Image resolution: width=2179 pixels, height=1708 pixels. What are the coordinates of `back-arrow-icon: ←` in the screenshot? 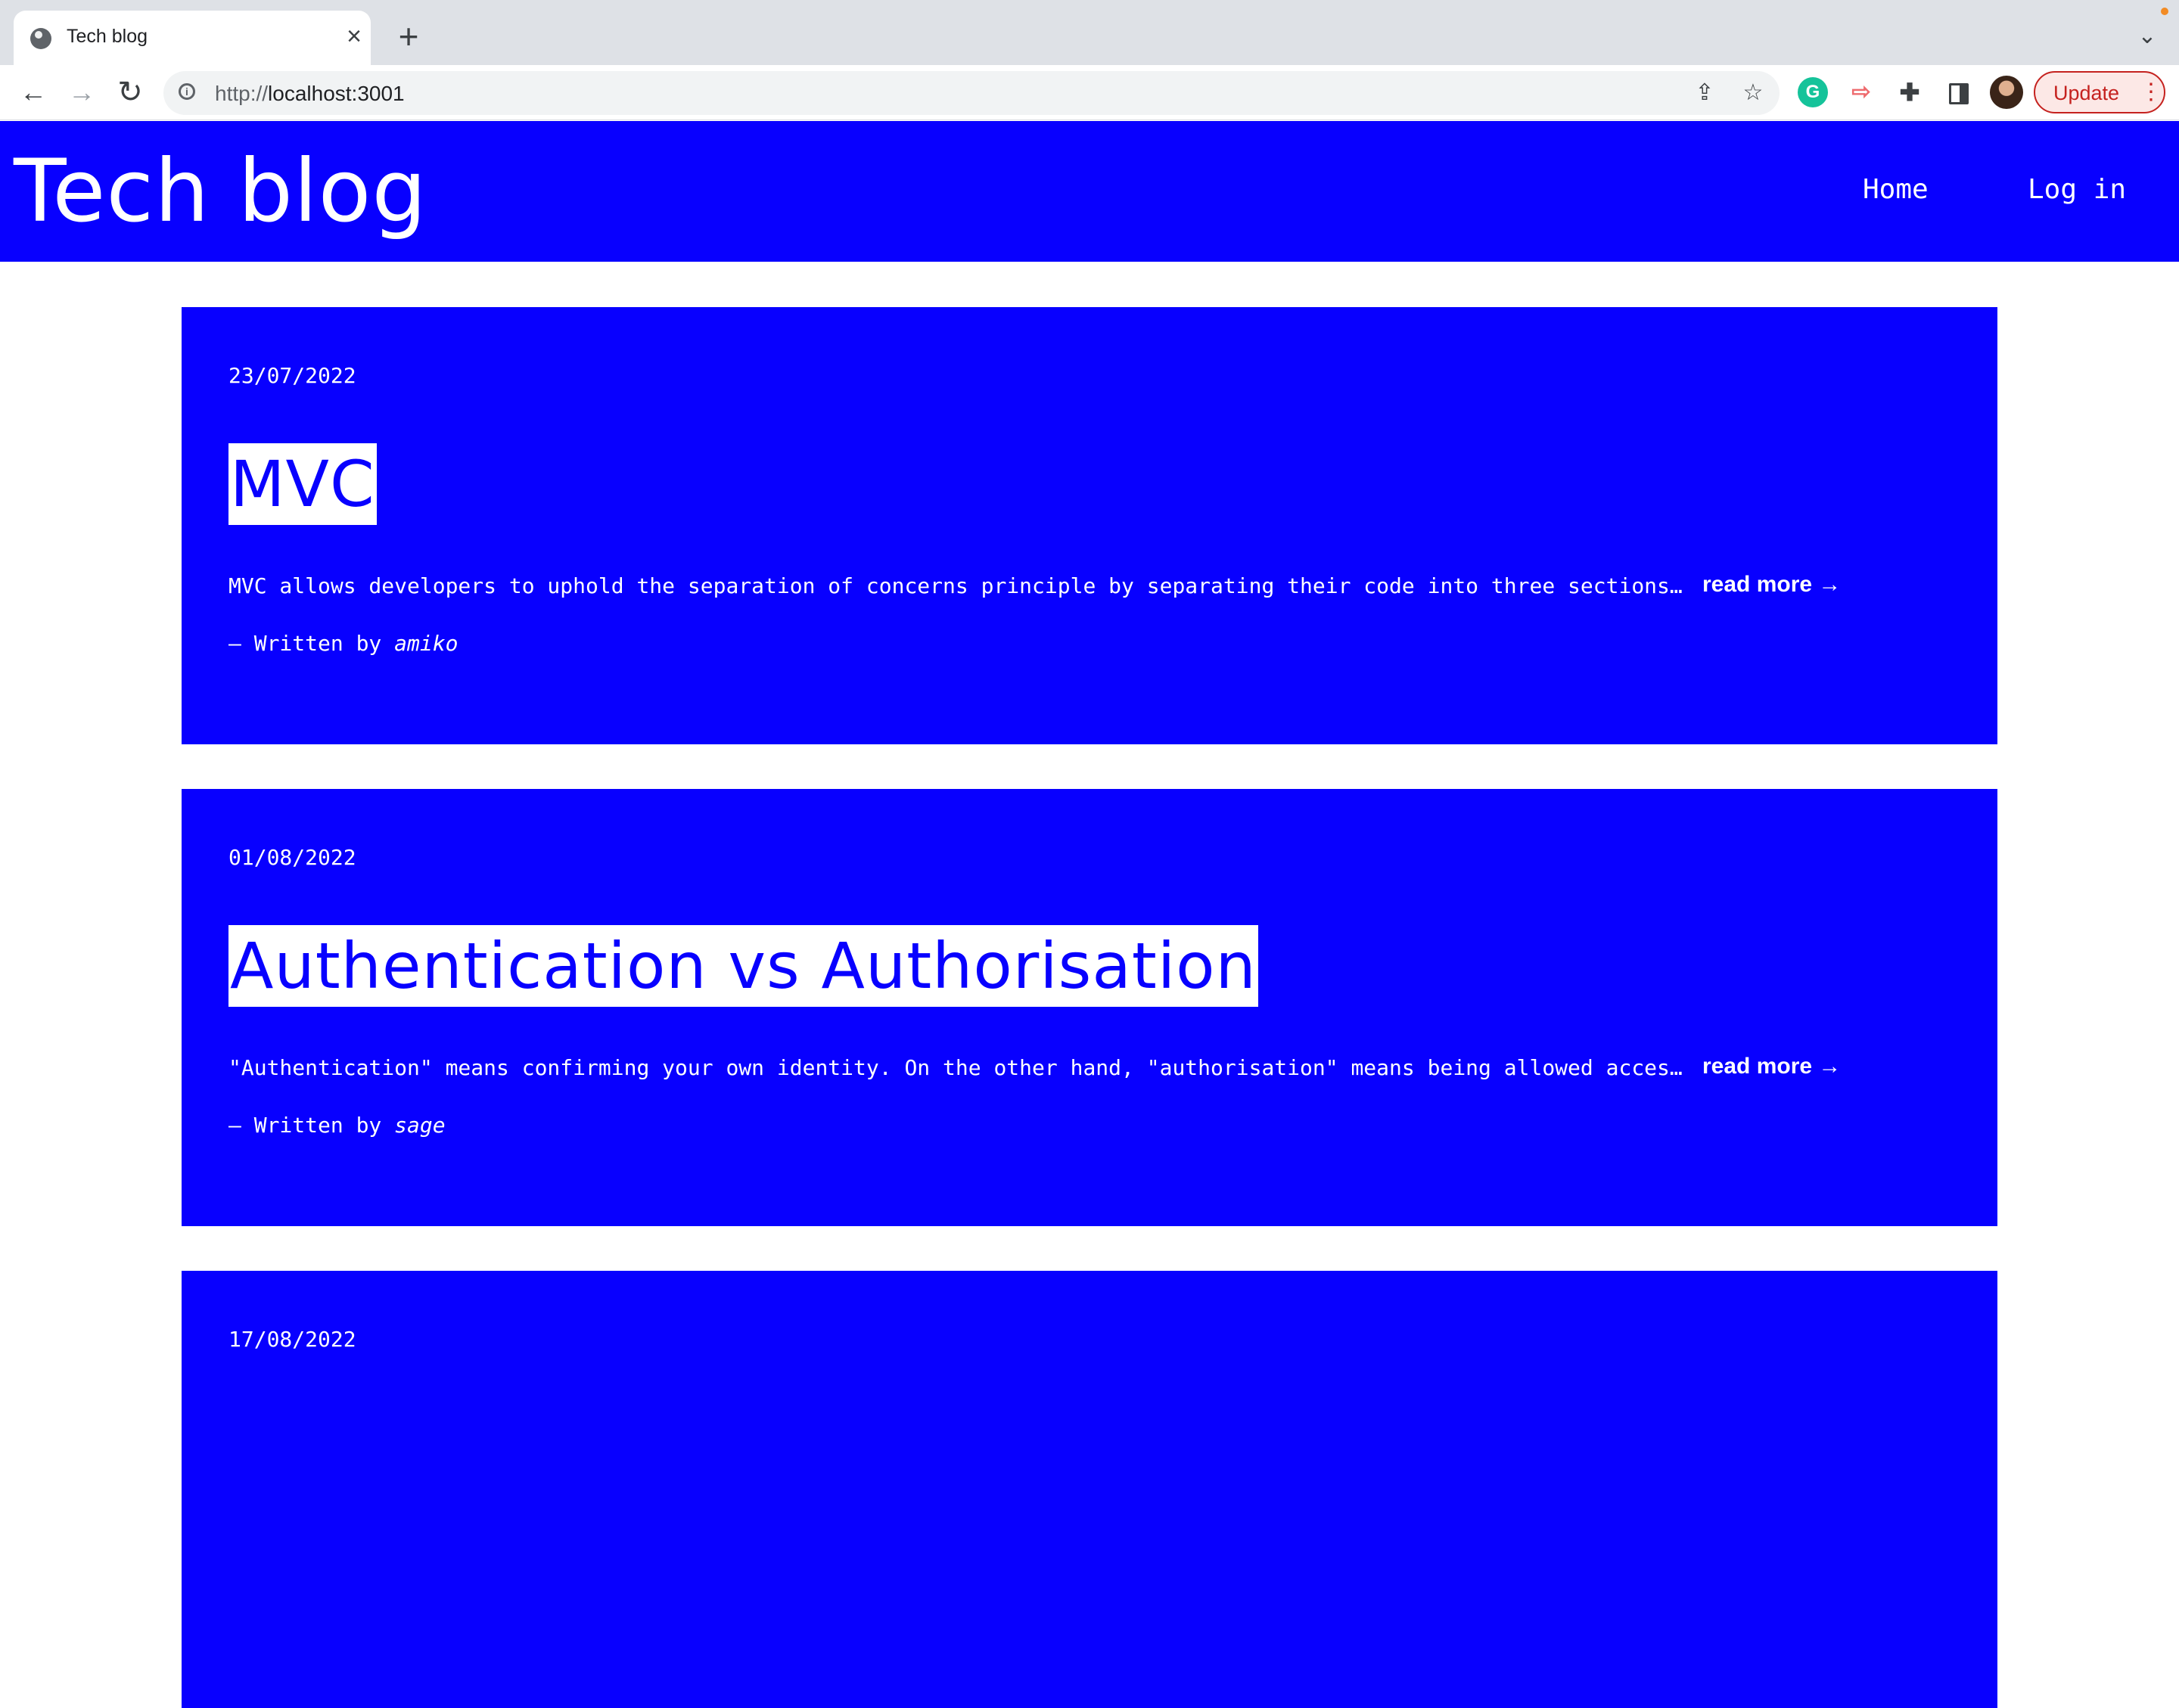 It's located at (33, 93).